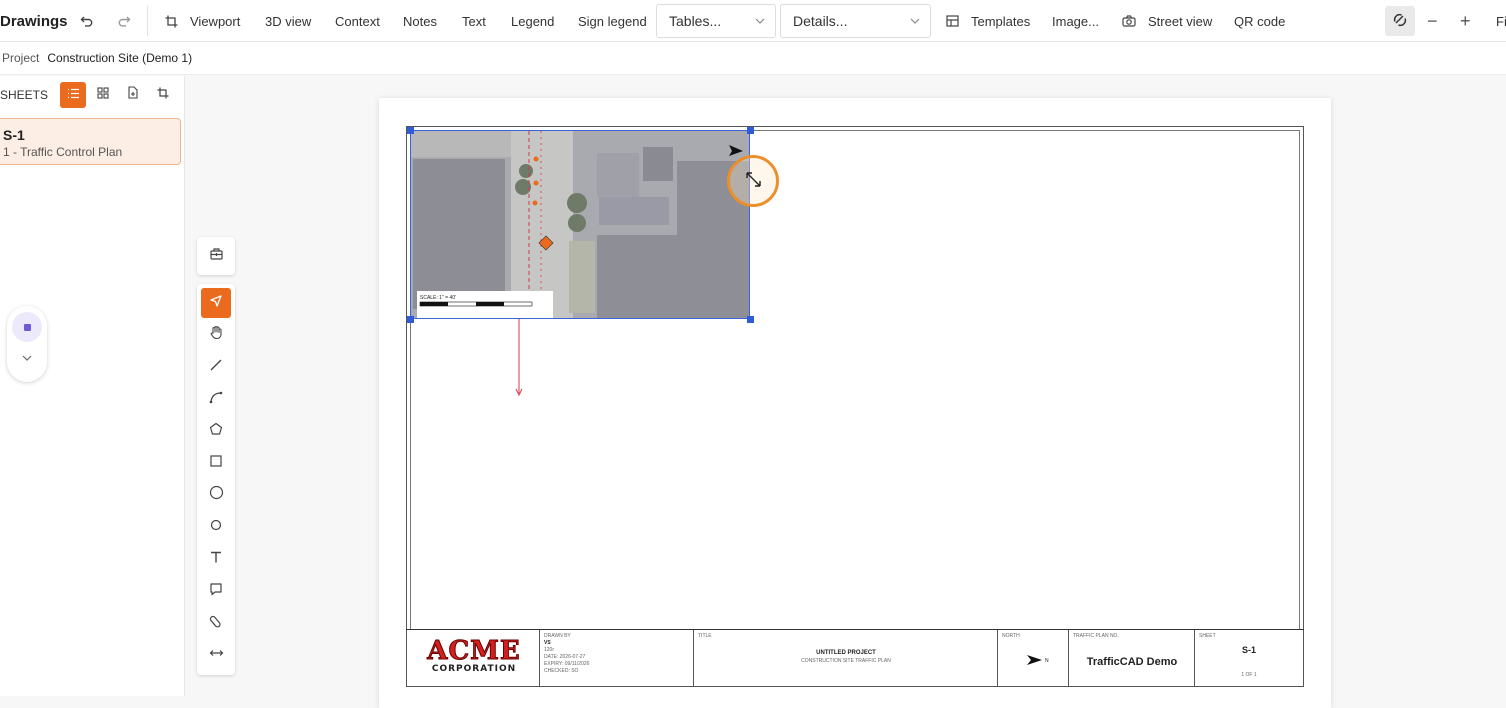  Describe the element at coordinates (14, 135) in the screenshot. I see `sheet-id: S-1` at that location.